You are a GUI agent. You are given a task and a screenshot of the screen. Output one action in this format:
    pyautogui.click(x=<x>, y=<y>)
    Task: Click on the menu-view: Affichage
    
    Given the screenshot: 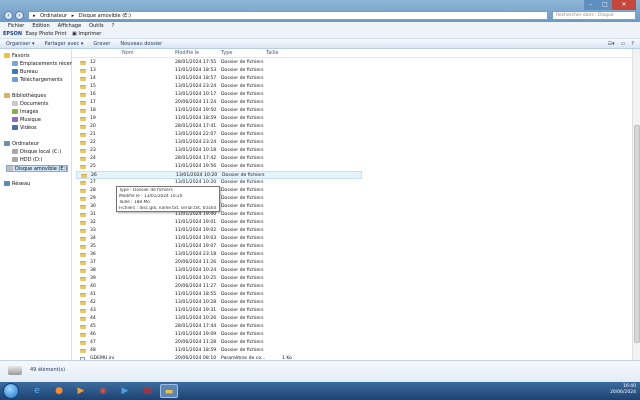 What is the action you would take?
    pyautogui.click(x=70, y=26)
    